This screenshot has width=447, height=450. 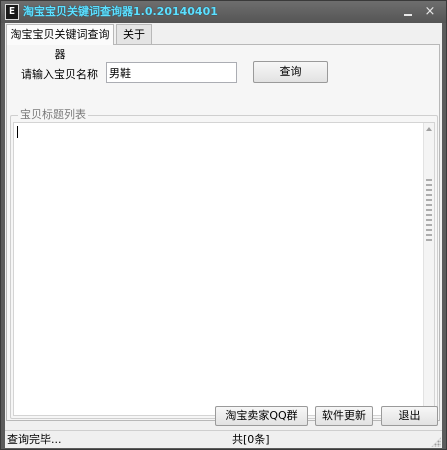 I want to click on status-count: 共[0条], so click(x=251, y=439).